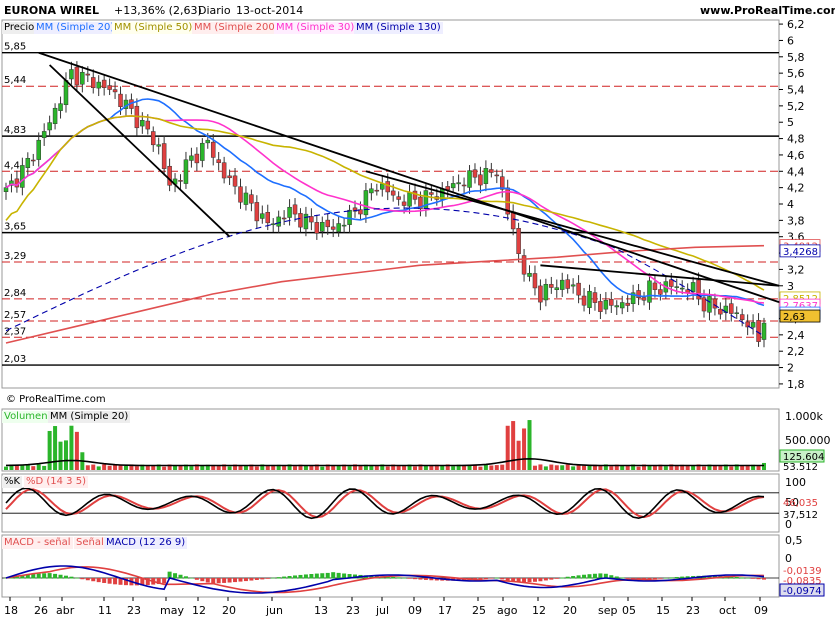  I want to click on level-label: 4,83, so click(15, 130).